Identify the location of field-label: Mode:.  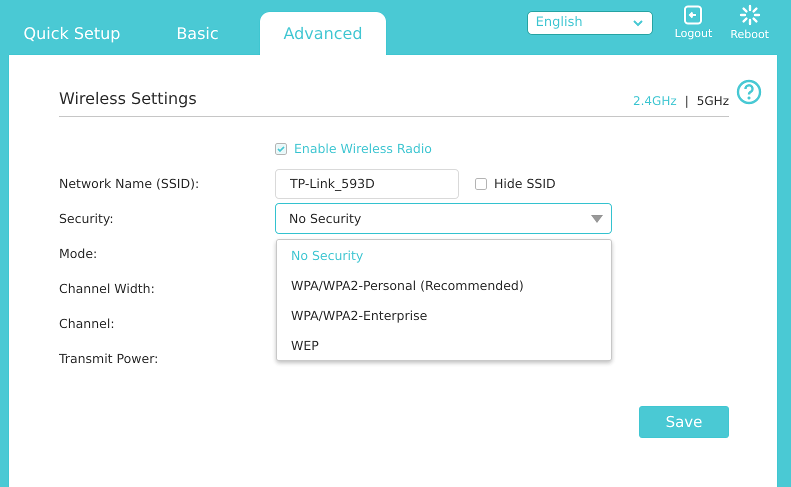
(78, 253).